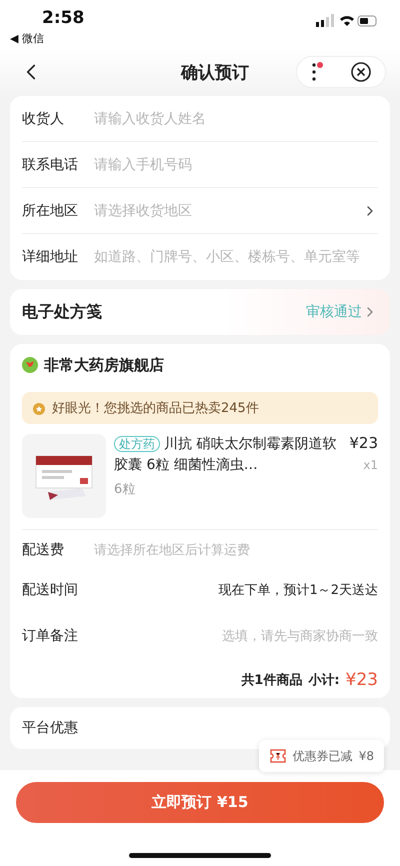 This screenshot has height=866, width=400. Describe the element at coordinates (47, 38) in the screenshot. I see `back-to-app-link: ◀ 微信` at that location.